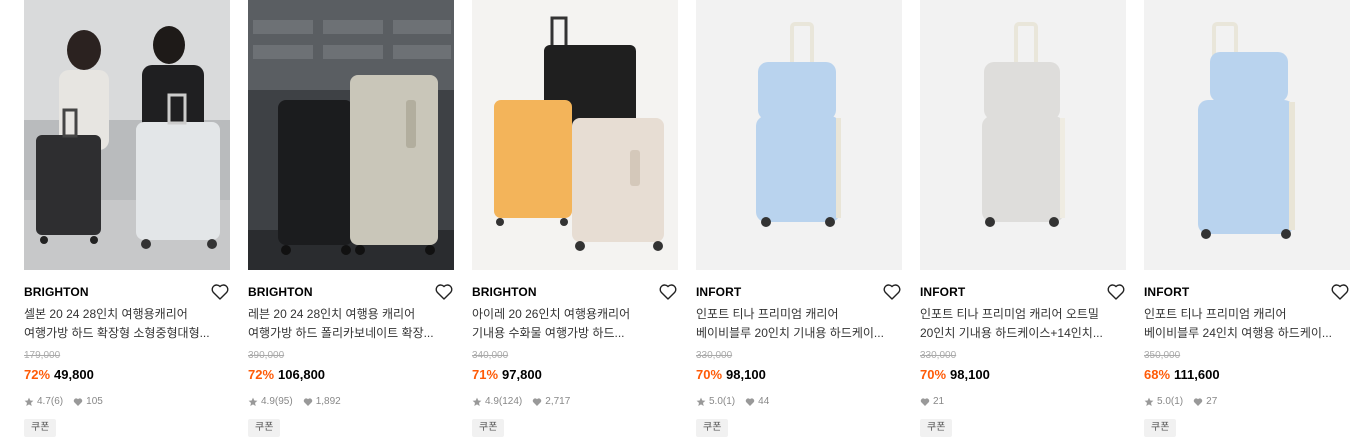 This screenshot has height=448, width=1352. I want to click on price-row: 72% 49,800, so click(59, 374).